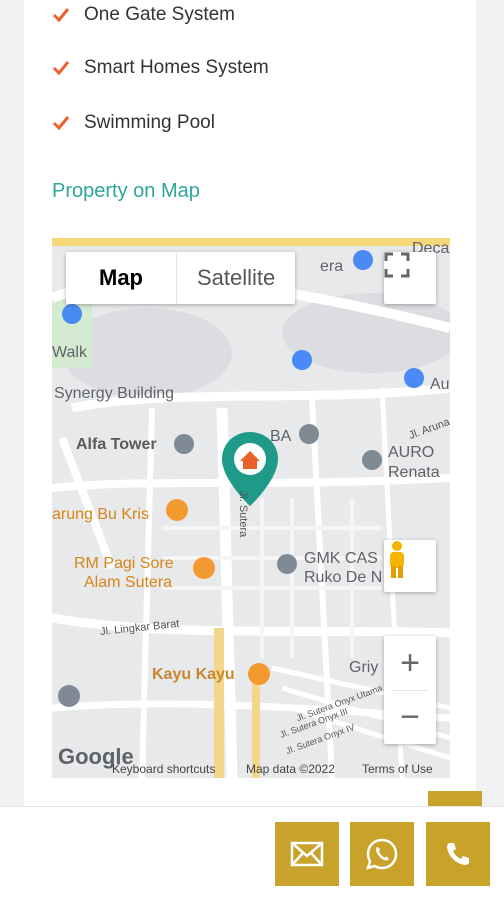  I want to click on map-label: Au, so click(440, 384).